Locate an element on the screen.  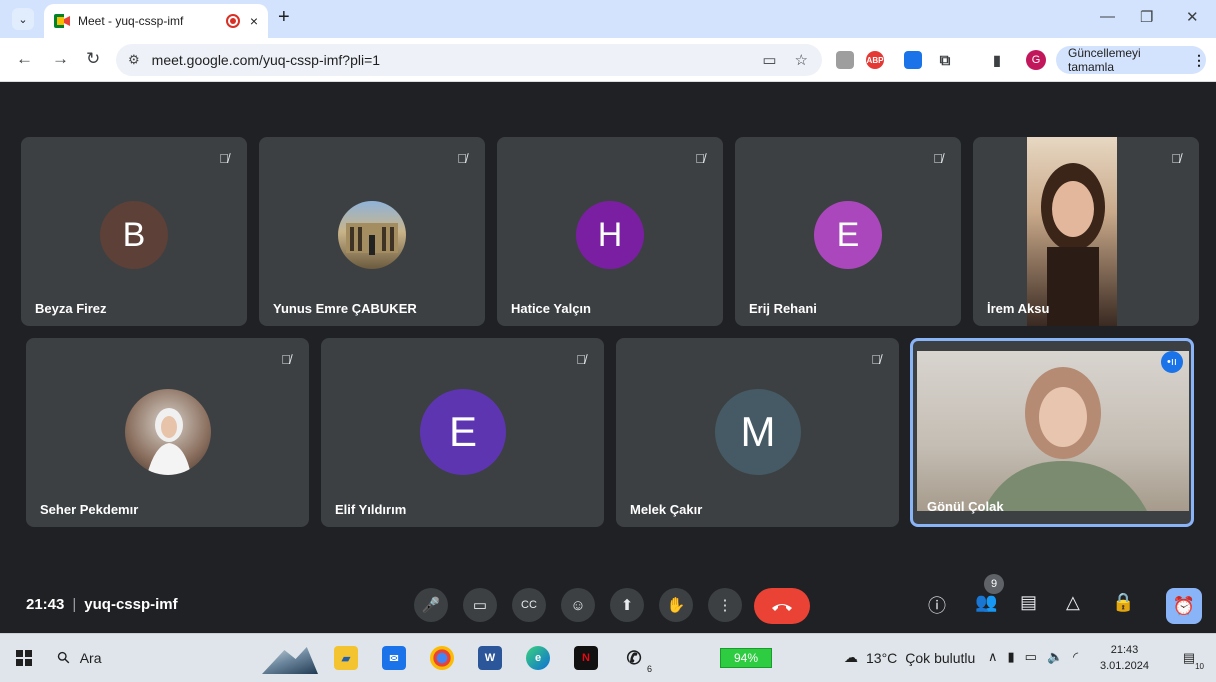
adblock-plus-icon: ABP is located at coordinates (875, 60).